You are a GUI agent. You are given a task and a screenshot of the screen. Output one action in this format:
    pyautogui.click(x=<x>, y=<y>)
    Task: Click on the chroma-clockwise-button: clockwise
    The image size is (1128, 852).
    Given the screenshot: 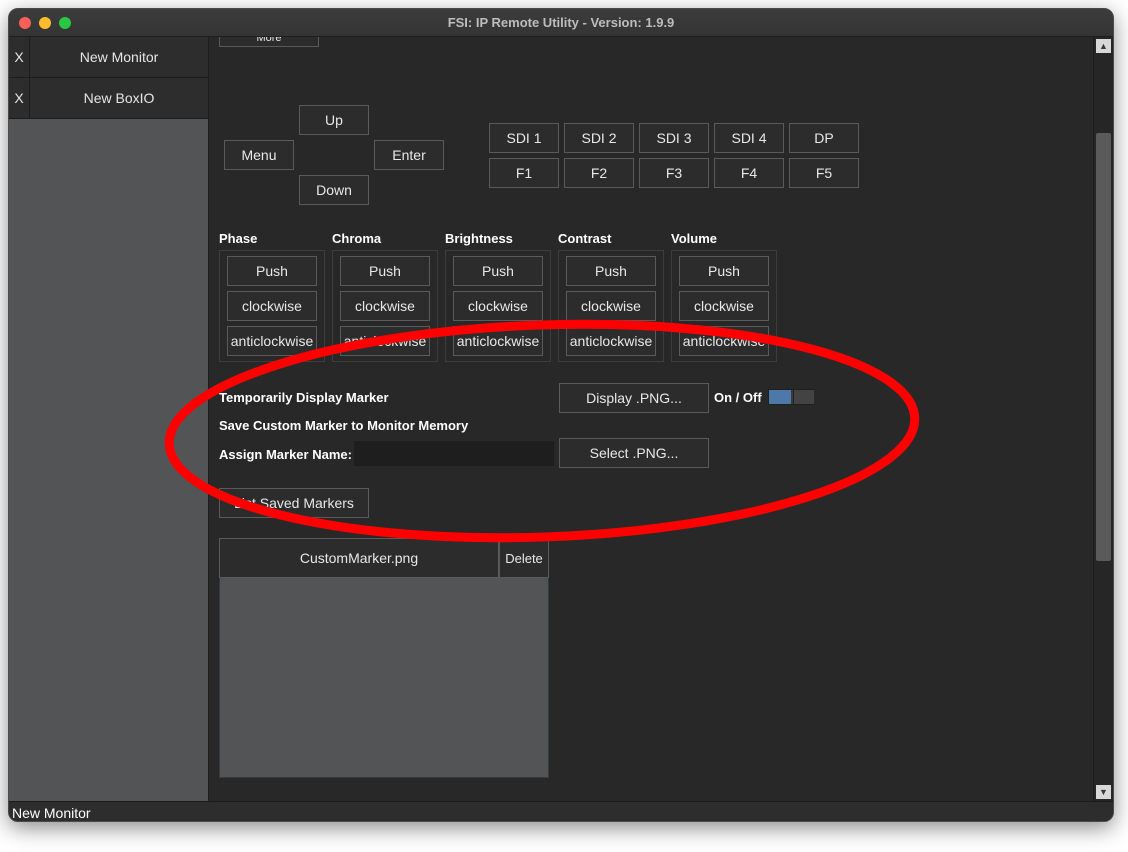 What is the action you would take?
    pyautogui.click(x=385, y=306)
    